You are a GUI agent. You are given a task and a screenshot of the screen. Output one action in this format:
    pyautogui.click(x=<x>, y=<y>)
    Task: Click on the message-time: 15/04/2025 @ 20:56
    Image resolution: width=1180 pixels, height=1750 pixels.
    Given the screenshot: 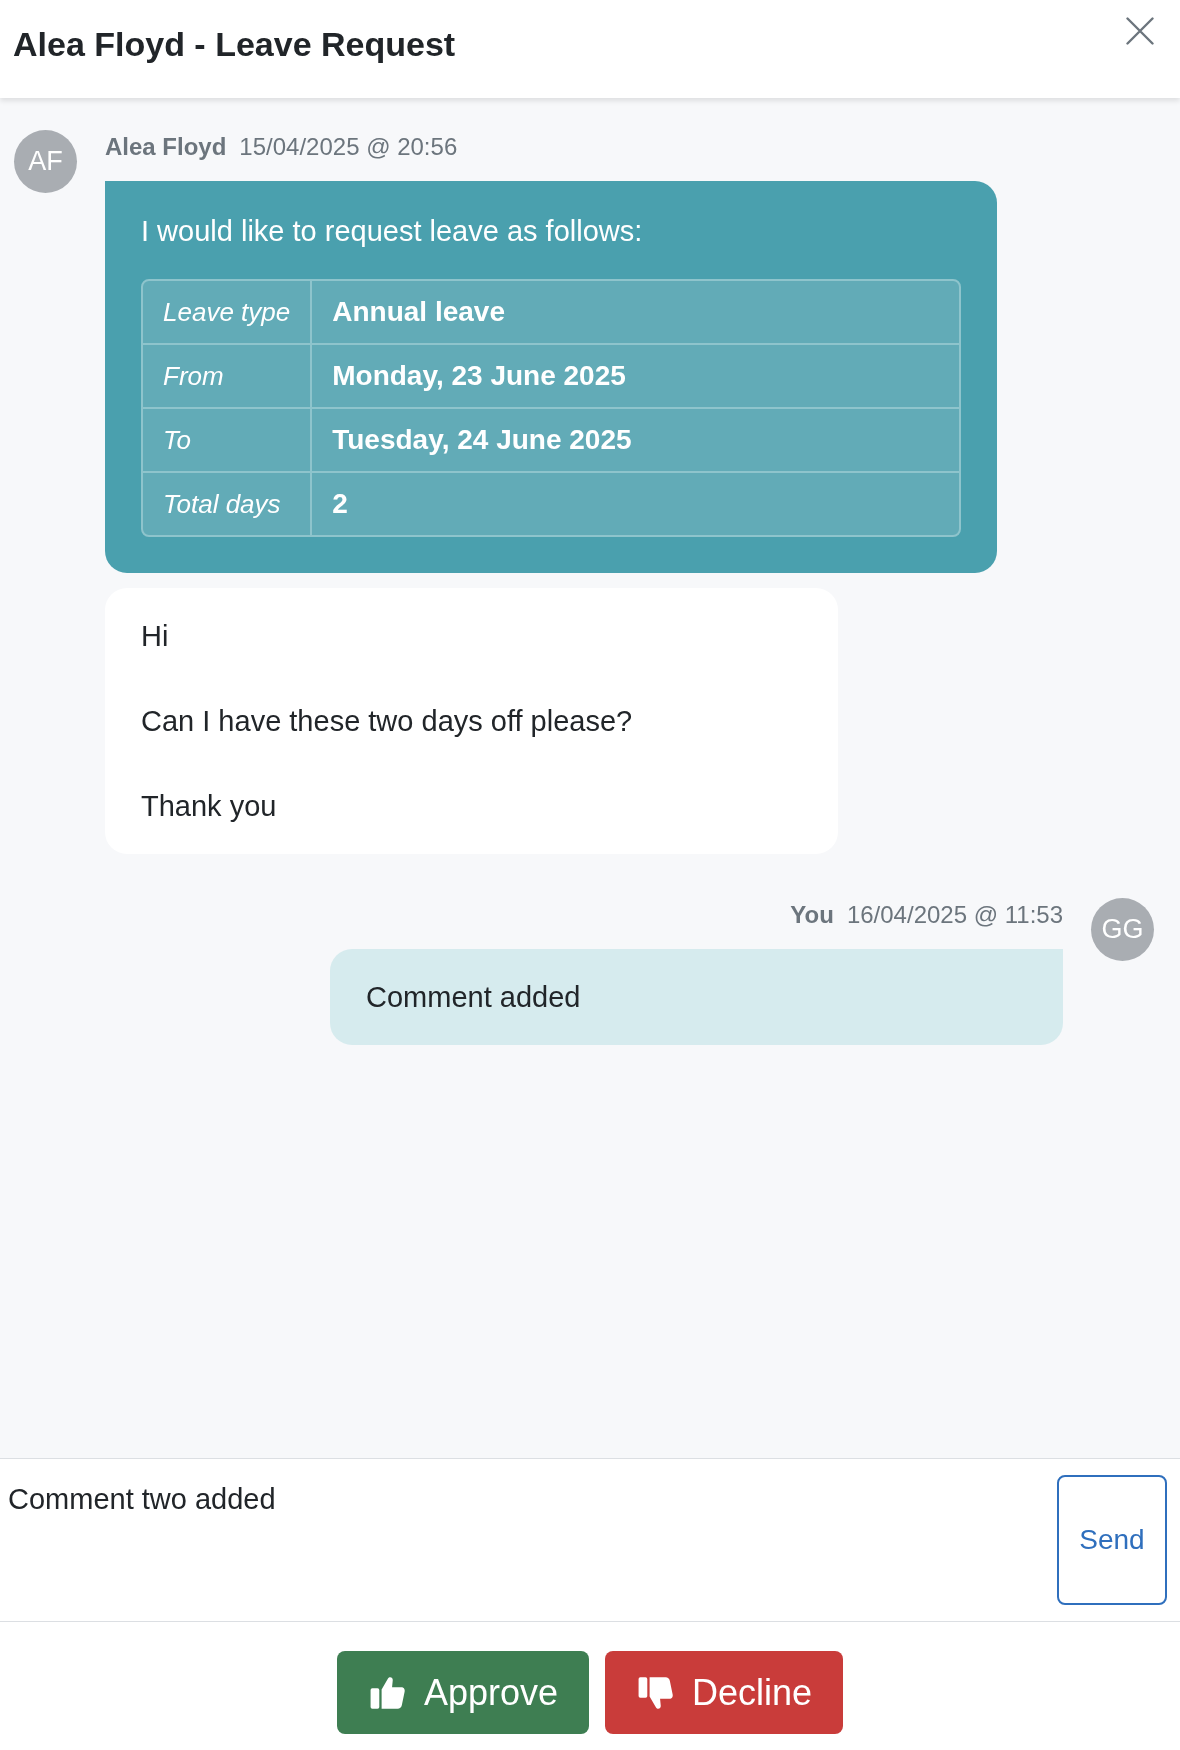 What is the action you would take?
    pyautogui.click(x=348, y=147)
    